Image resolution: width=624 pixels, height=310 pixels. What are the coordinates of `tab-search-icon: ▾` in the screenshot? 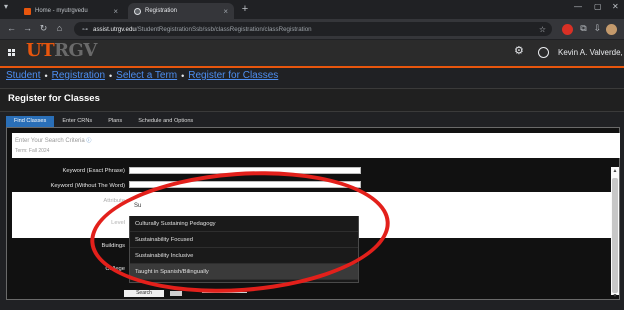 It's located at (6, 6).